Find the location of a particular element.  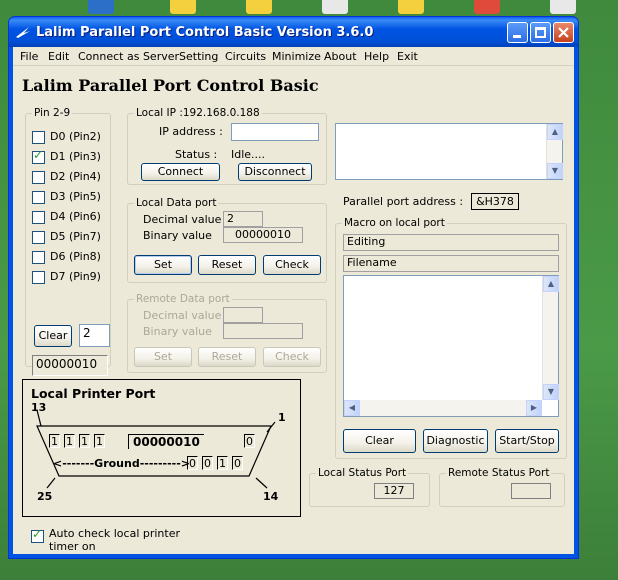

macro-scroll-left-icon: ◀ is located at coordinates (352, 408).